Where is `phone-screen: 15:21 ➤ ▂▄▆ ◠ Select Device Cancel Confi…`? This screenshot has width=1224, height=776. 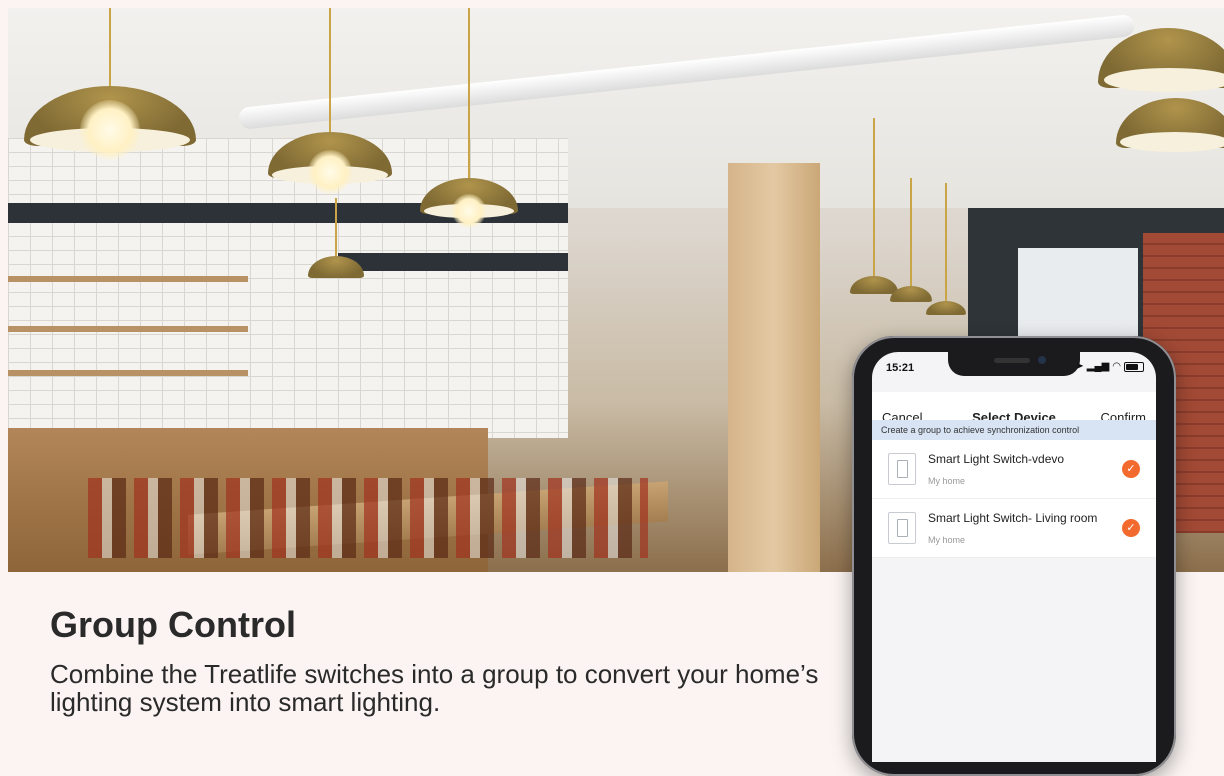 phone-screen: 15:21 ➤ ▂▄▆ ◠ Select Device Cancel Confi… is located at coordinates (1014, 557).